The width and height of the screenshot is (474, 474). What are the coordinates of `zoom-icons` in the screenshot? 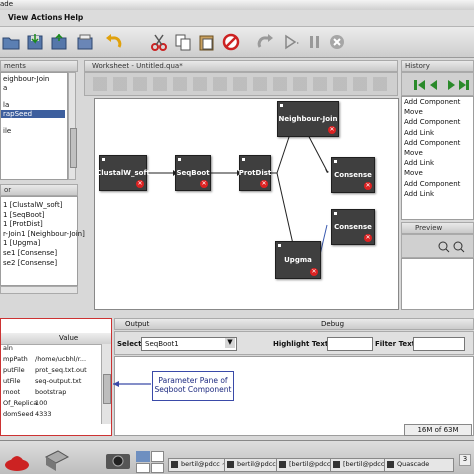 It's located at (455, 247).